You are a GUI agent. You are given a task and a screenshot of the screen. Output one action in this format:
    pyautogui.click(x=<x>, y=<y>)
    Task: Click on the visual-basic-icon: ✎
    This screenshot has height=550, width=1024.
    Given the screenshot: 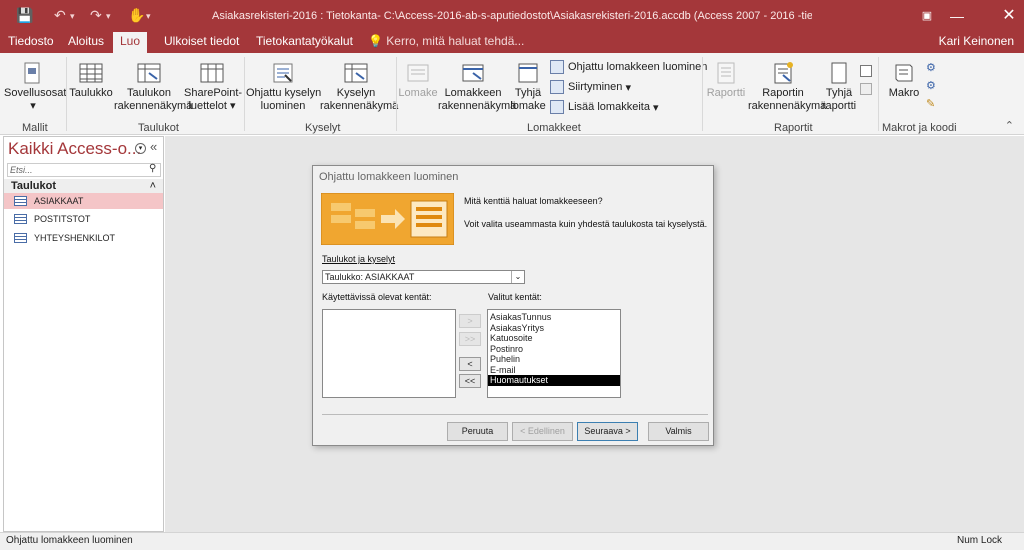 What is the action you would take?
    pyautogui.click(x=932, y=103)
    